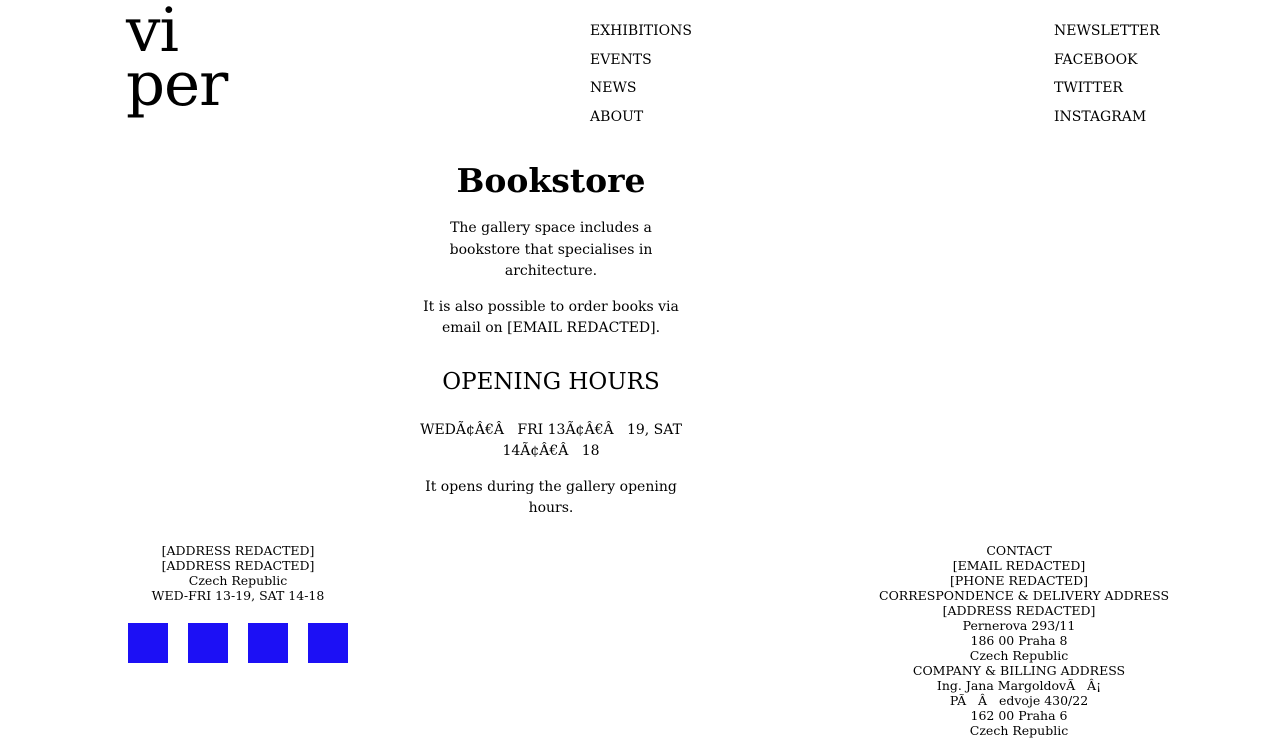 Image resolution: width=1280 pixels, height=744 pixels. I want to click on footer-hours-line: WED-FRI 13-19, SAT 14-18, so click(238, 595).